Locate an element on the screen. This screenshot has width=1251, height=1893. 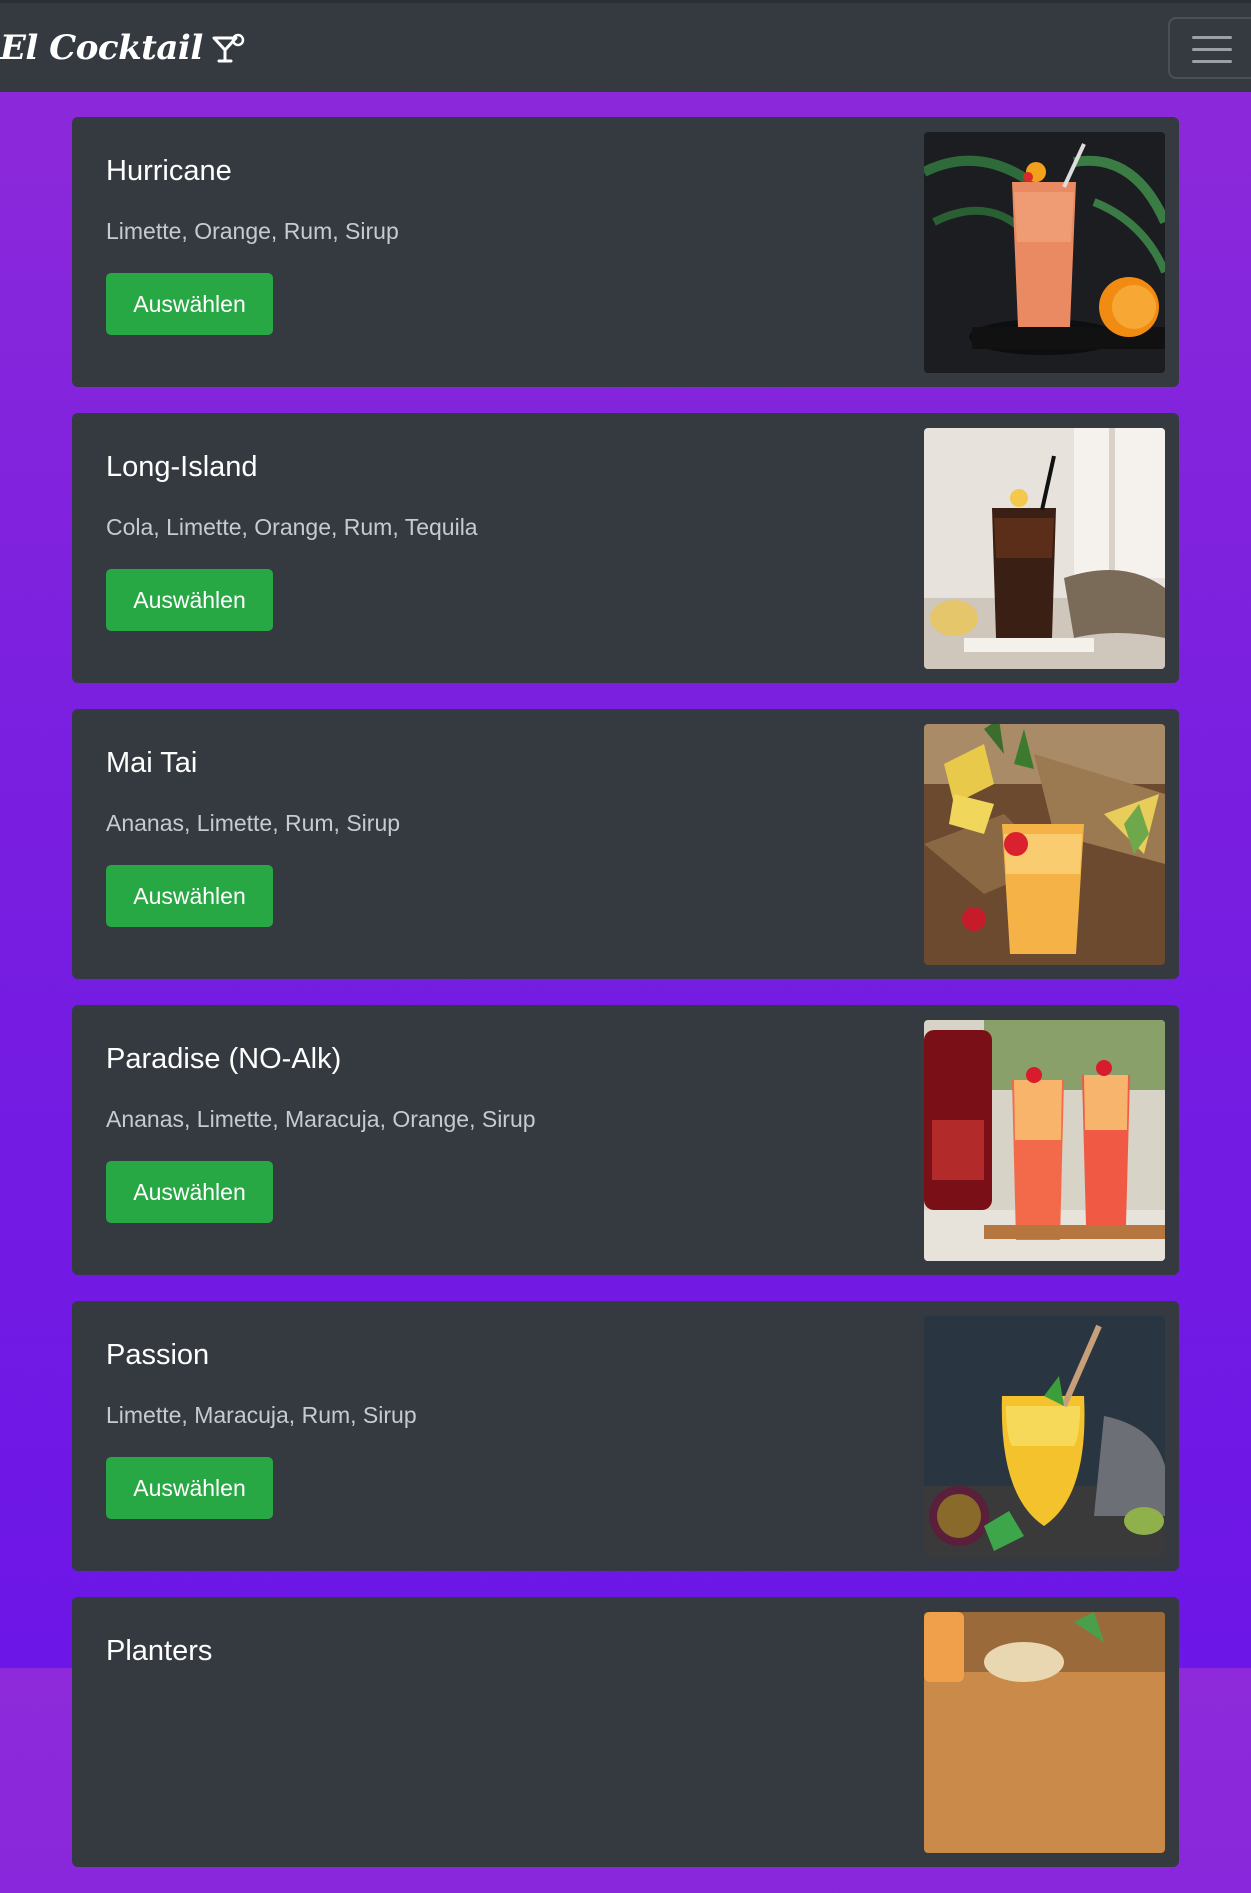
cocktail-ingredients: Cola, Limette, Orange, Rum, Tequila is located at coordinates (292, 527).